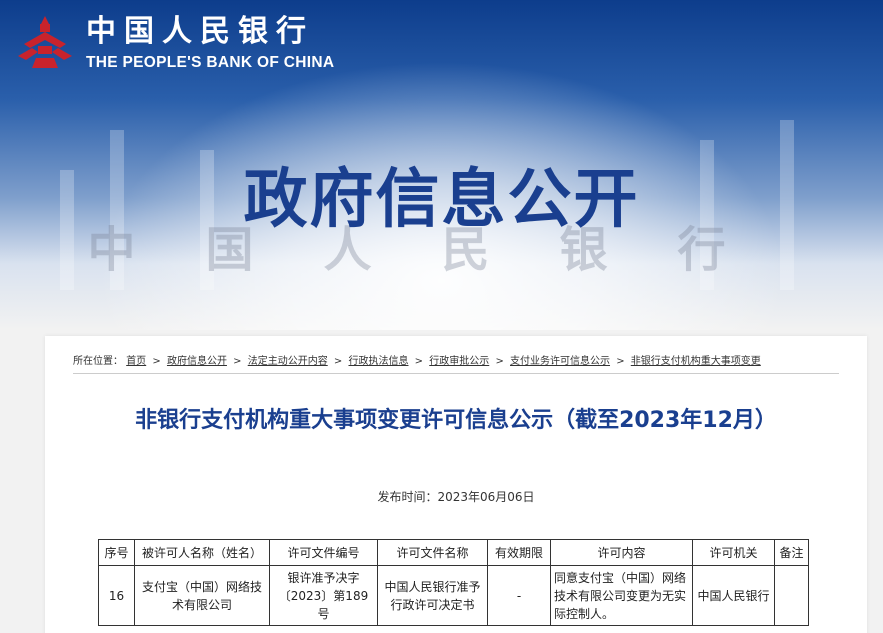 The width and height of the screenshot is (883, 633). Describe the element at coordinates (459, 361) in the screenshot. I see `breadcrumb-approval: 行政审批公示` at that location.